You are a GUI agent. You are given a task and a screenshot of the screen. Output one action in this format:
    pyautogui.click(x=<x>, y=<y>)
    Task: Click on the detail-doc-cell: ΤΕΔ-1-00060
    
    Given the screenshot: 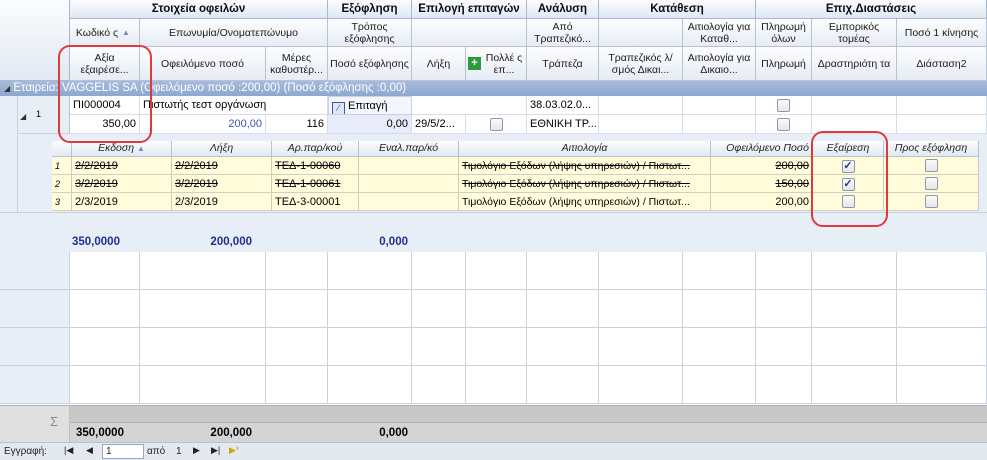 What is the action you would take?
    pyautogui.click(x=315, y=166)
    